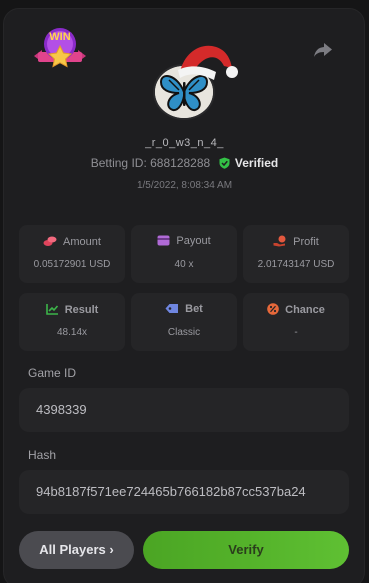 The width and height of the screenshot is (369, 583). I want to click on stat-chance-label: Chance, so click(305, 310).